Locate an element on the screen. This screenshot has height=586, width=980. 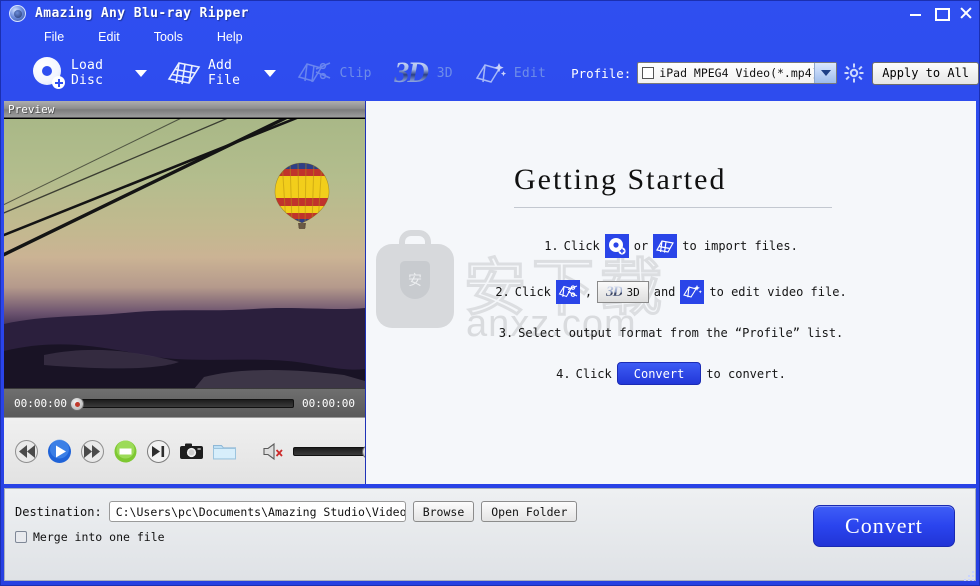
merge-label: Merge into one file is located at coordinates (99, 537).